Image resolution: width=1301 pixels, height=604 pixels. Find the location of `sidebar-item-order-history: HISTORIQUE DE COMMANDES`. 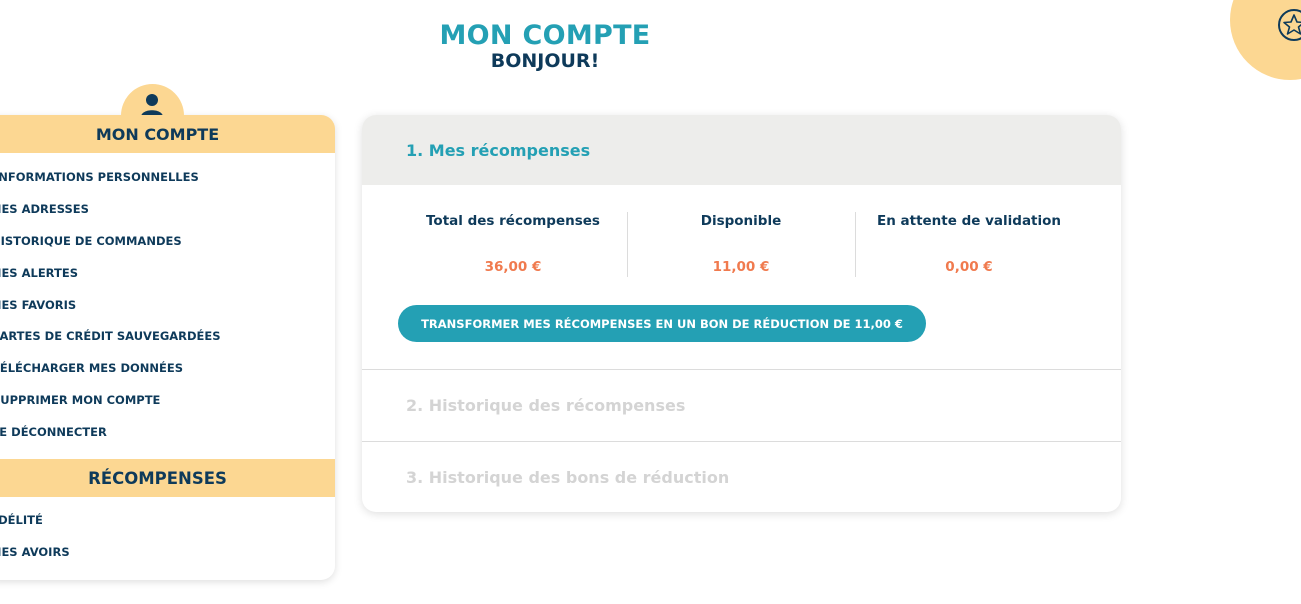

sidebar-item-order-history: HISTORIQUE DE COMMANDES is located at coordinates (91, 241).